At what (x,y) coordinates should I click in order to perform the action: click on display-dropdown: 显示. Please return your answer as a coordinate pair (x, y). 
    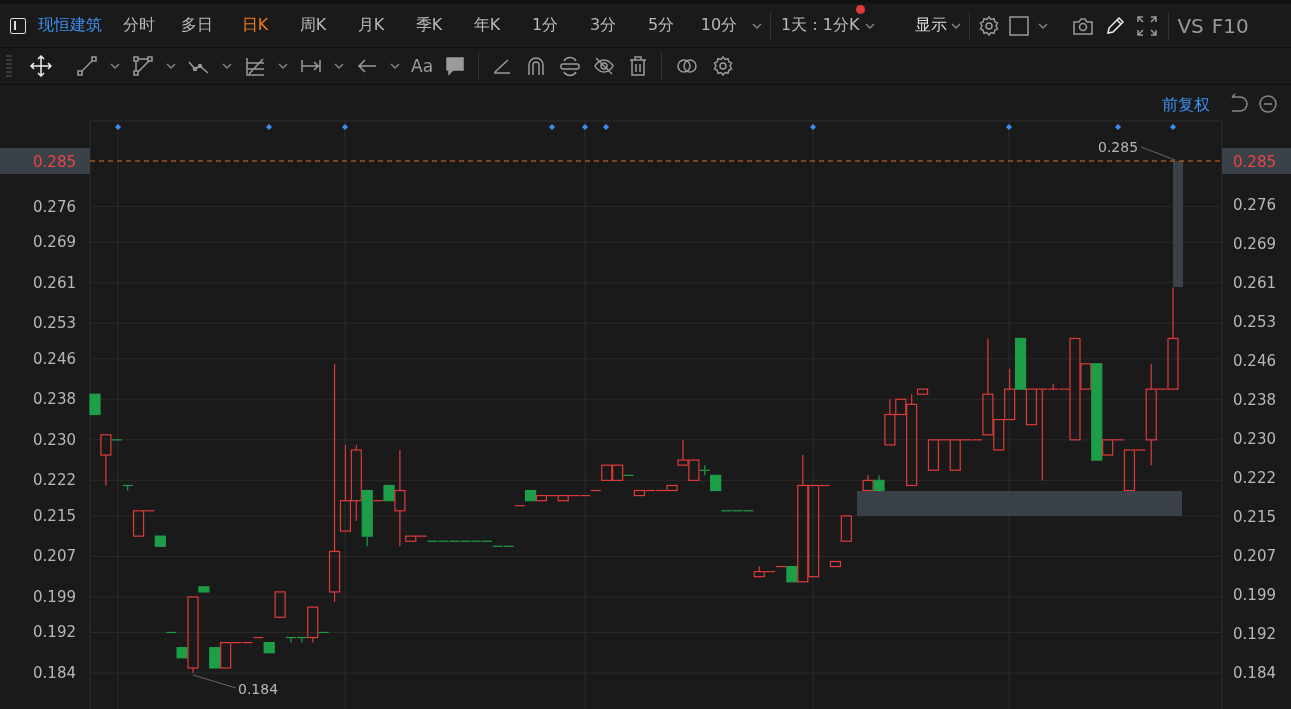
    Looking at the image, I should click on (931, 25).